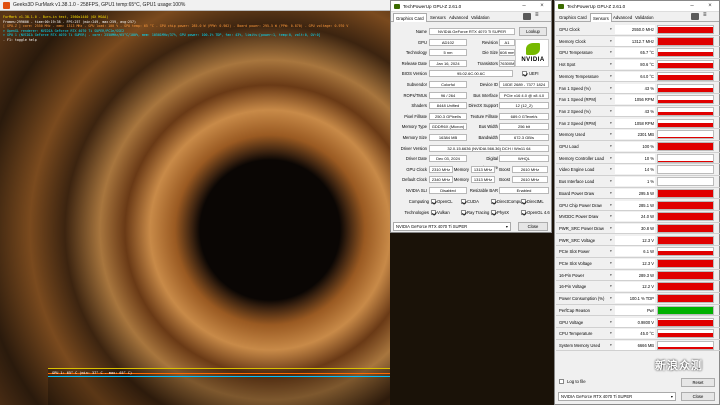  I want to click on sensor-name: PWR_SRC Power Draw, so click(581, 228).